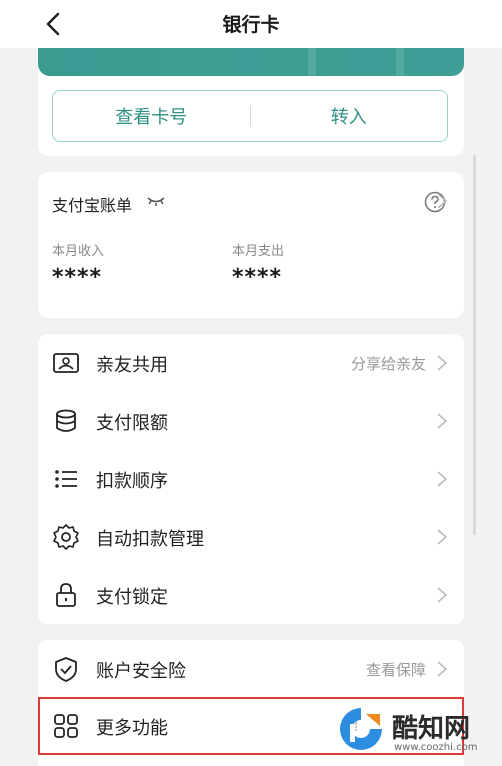  Describe the element at coordinates (132, 728) in the screenshot. I see `menu-label: 更多功能` at that location.